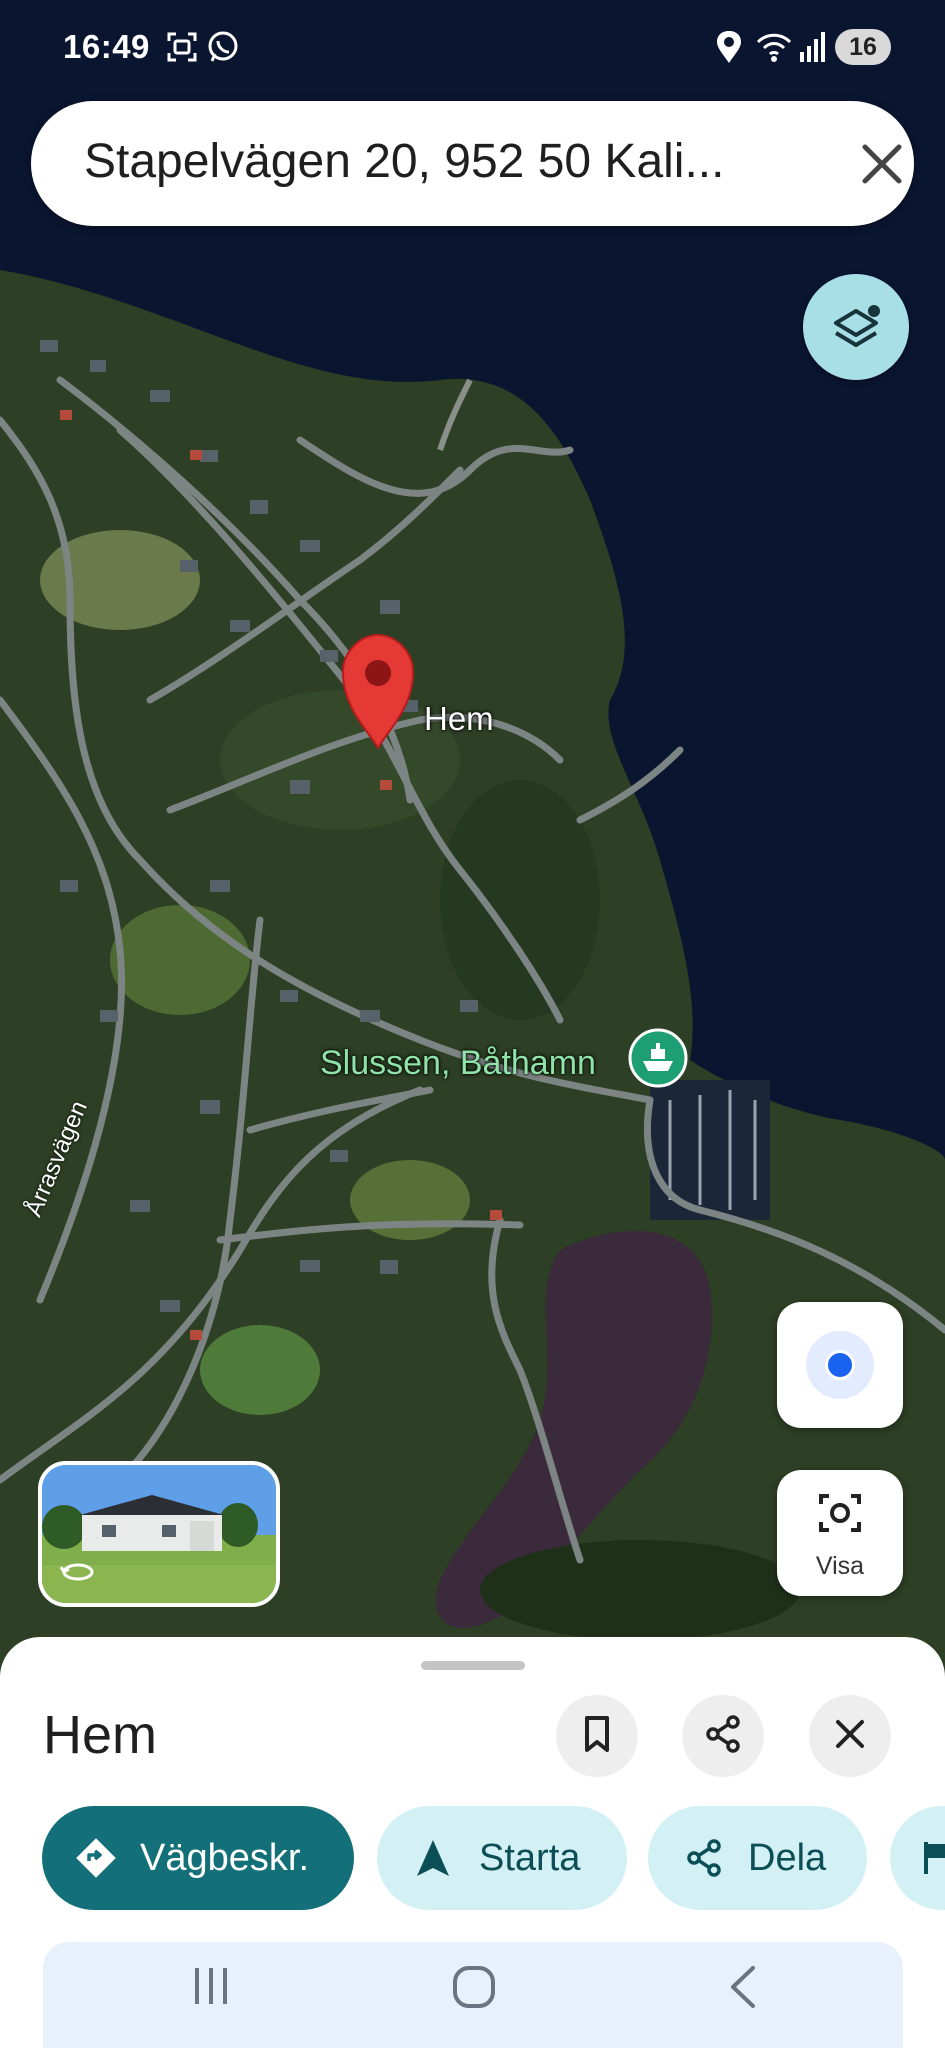 Image resolution: width=945 pixels, height=2048 pixels. What do you see at coordinates (77, 1574) in the screenshot?
I see `rotate-360-icon` at bounding box center [77, 1574].